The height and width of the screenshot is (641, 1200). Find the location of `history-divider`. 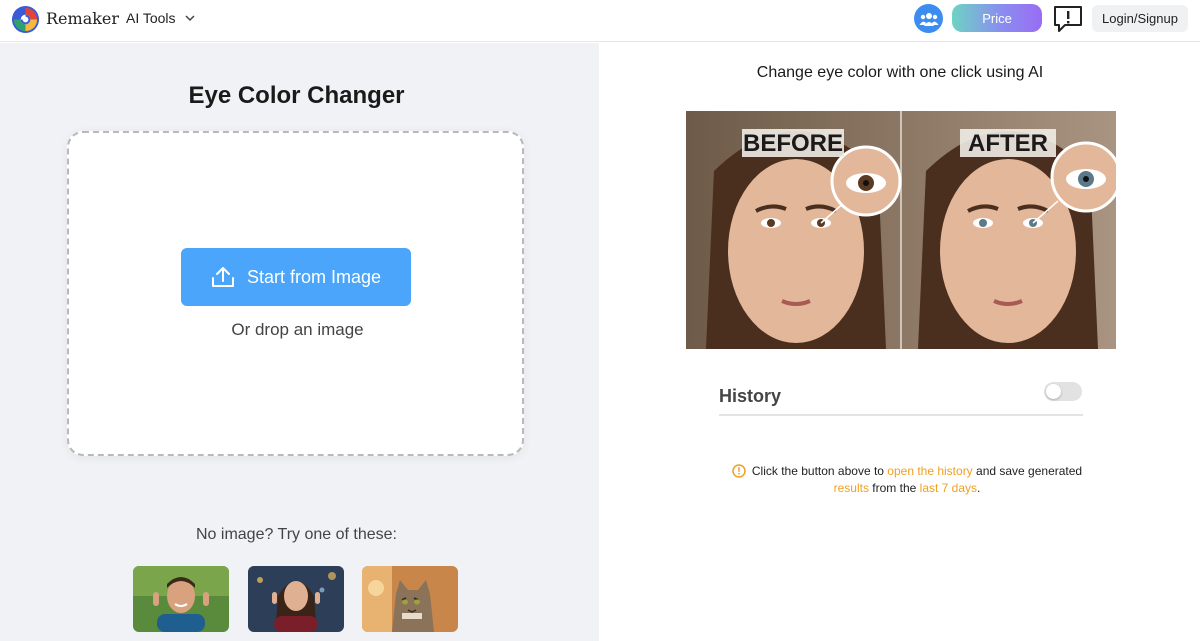

history-divider is located at coordinates (901, 415).